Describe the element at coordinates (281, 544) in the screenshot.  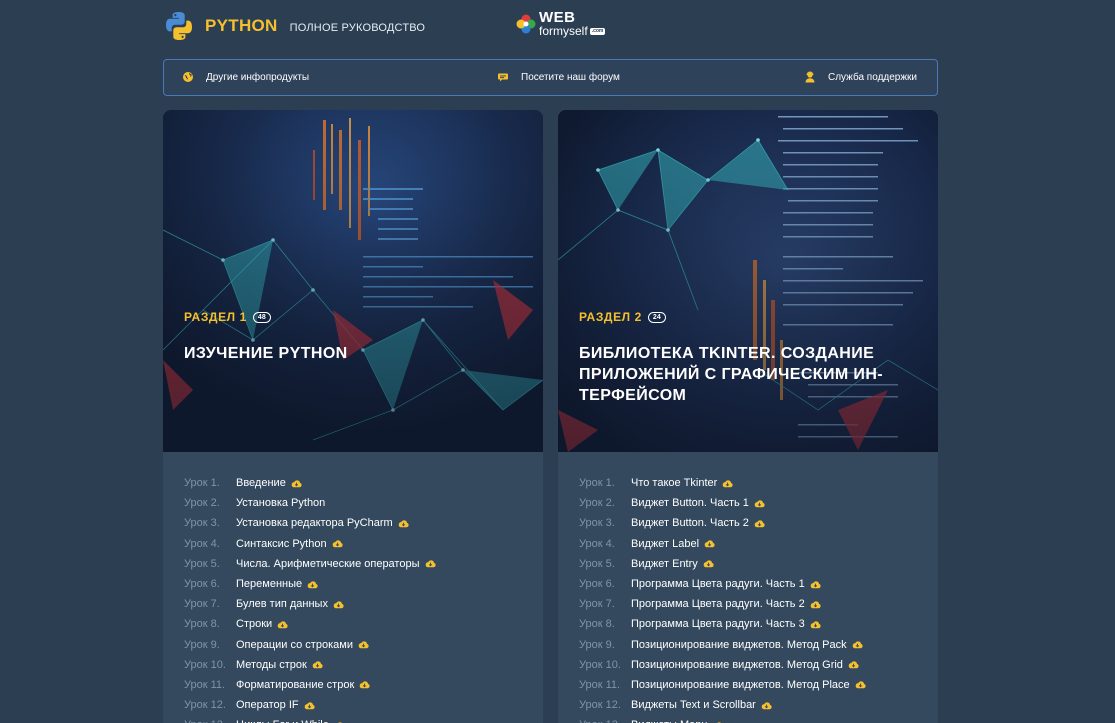
I see `lesson-title: Синтаксис Python` at that location.